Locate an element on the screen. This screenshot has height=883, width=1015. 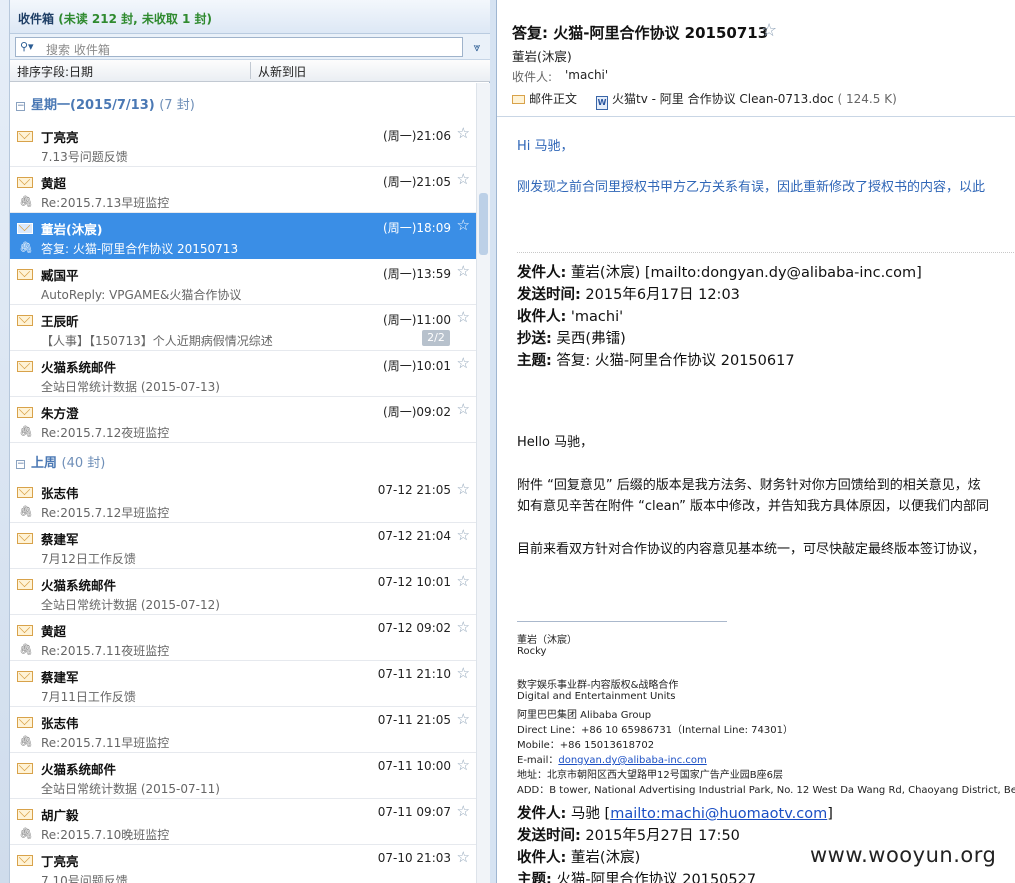
expand-search-icon: ⩔ is located at coordinates (477, 47).